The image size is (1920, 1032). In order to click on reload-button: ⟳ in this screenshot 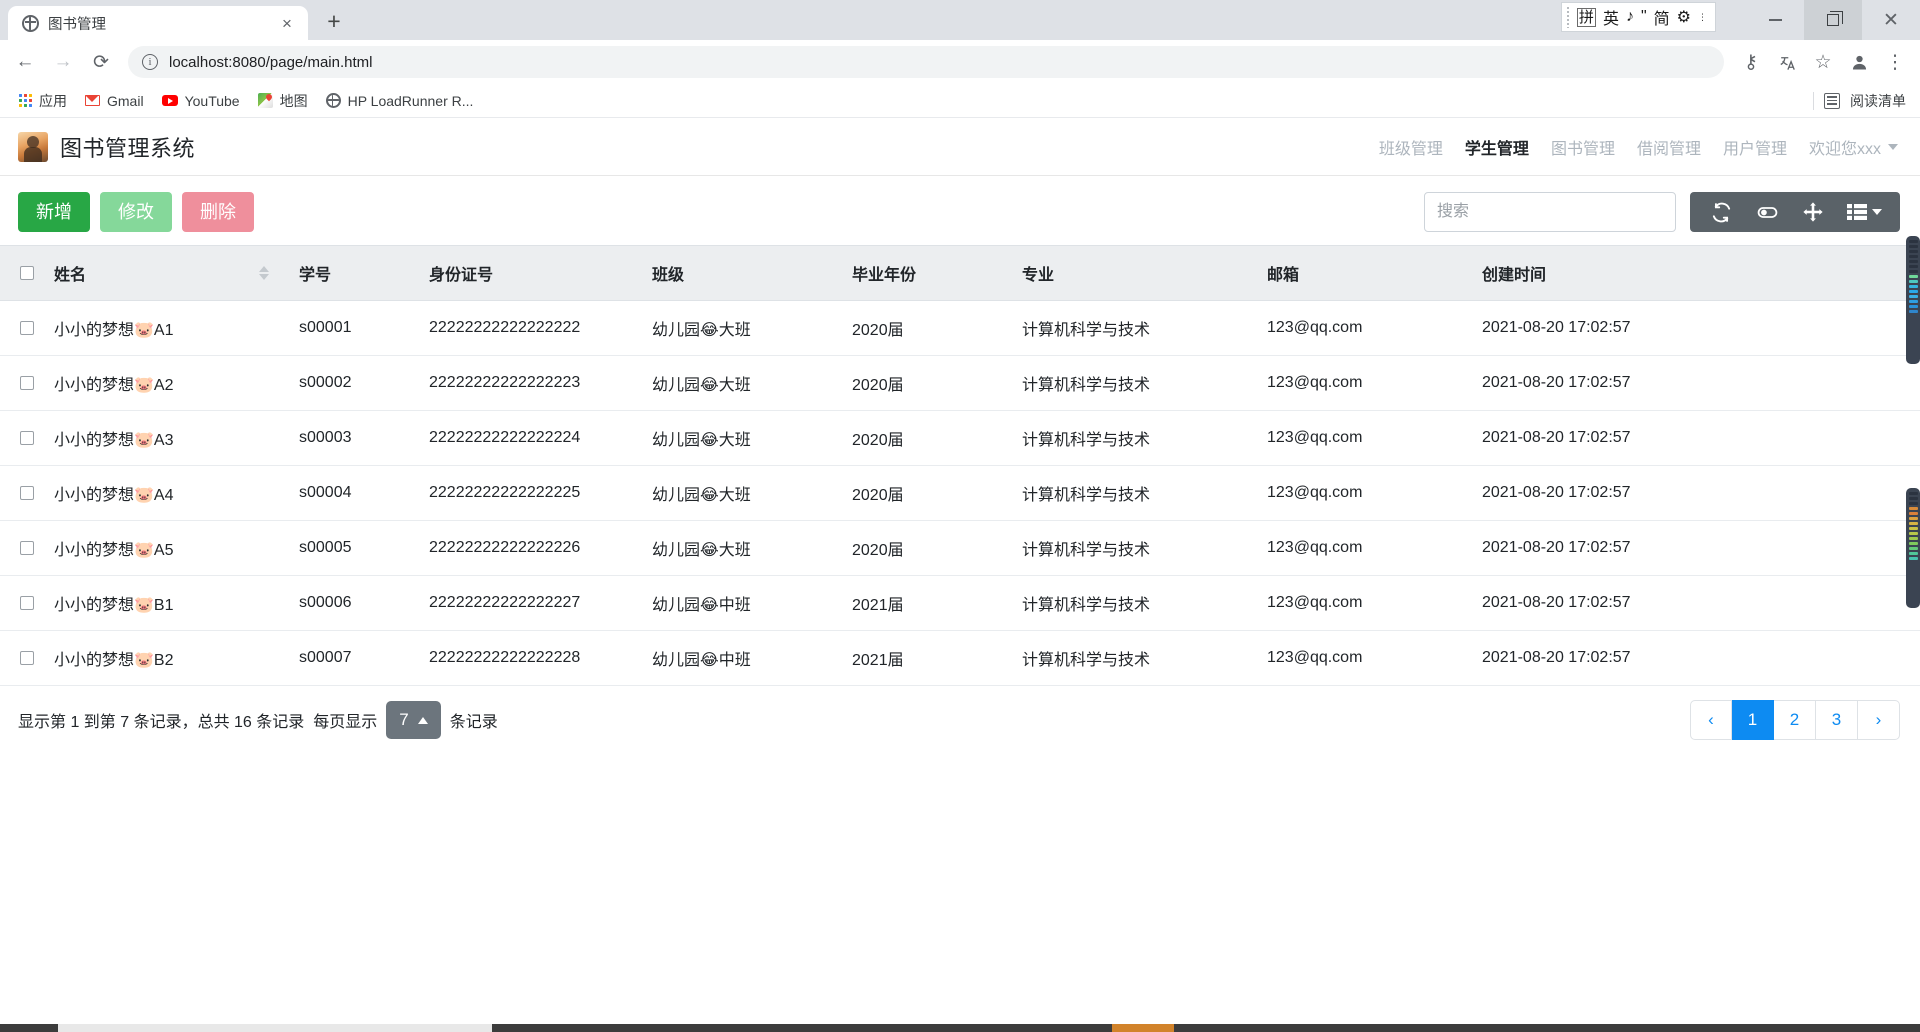, I will do `click(101, 62)`.